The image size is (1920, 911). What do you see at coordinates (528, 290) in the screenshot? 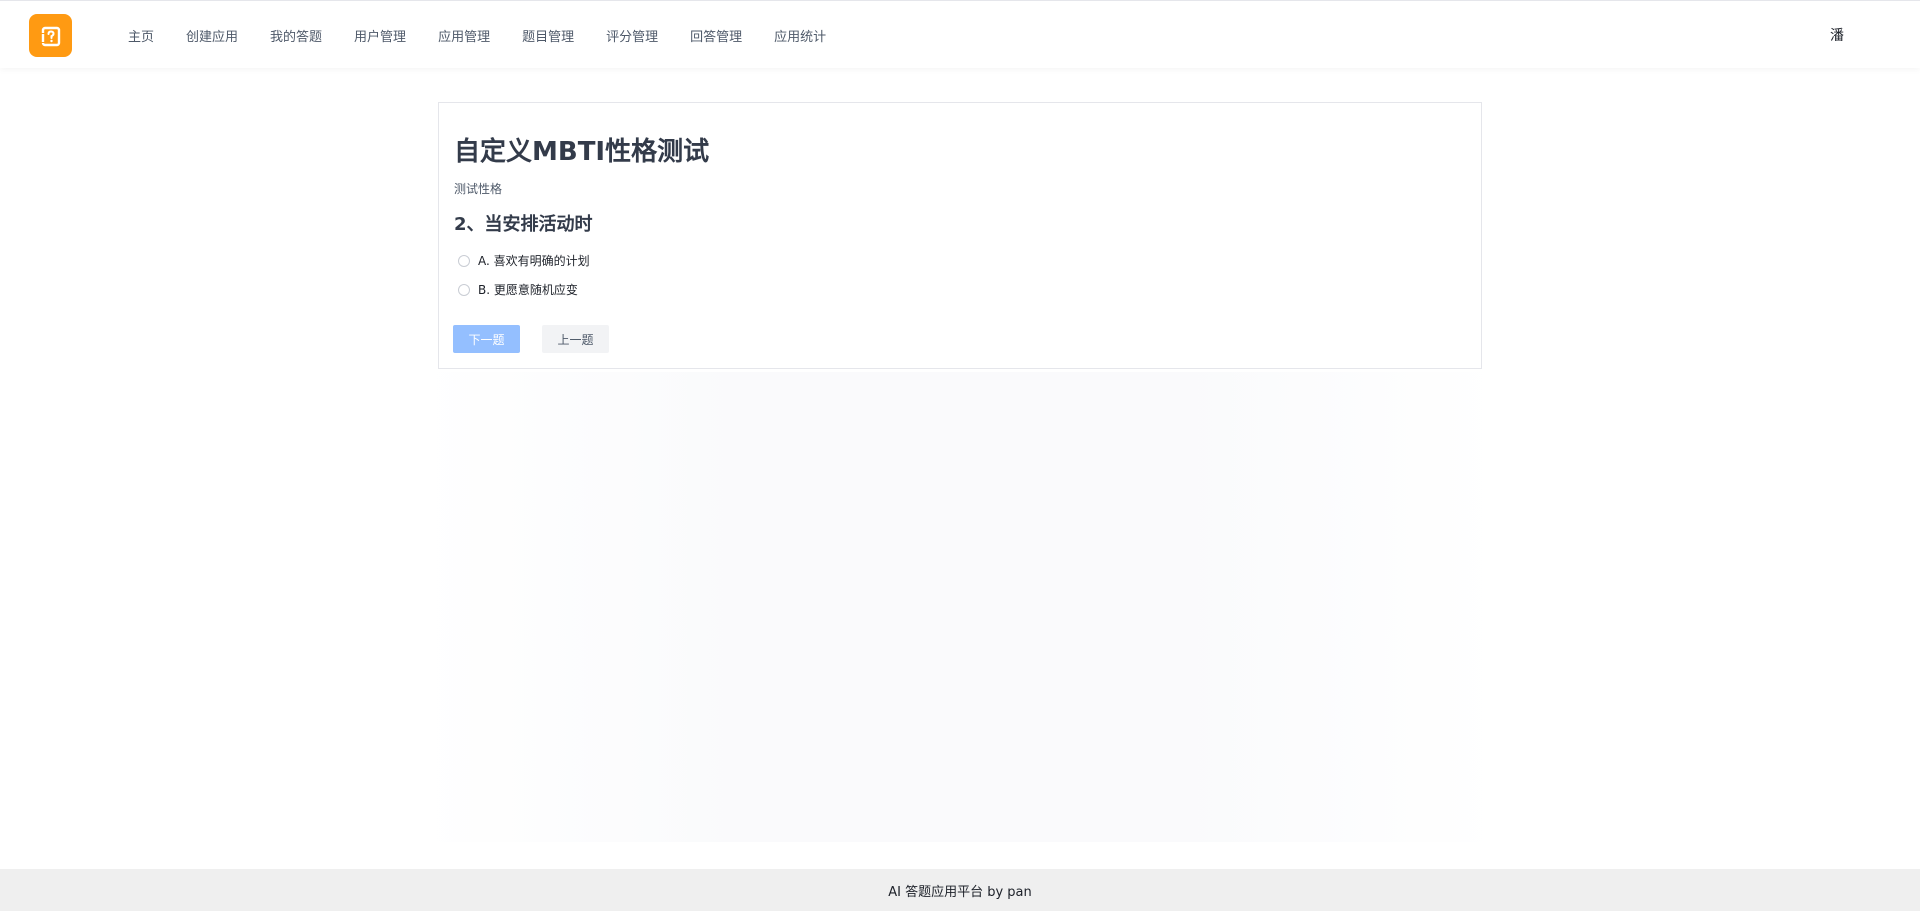
I see `option-b-label: B. 更愿意随机应变` at bounding box center [528, 290].